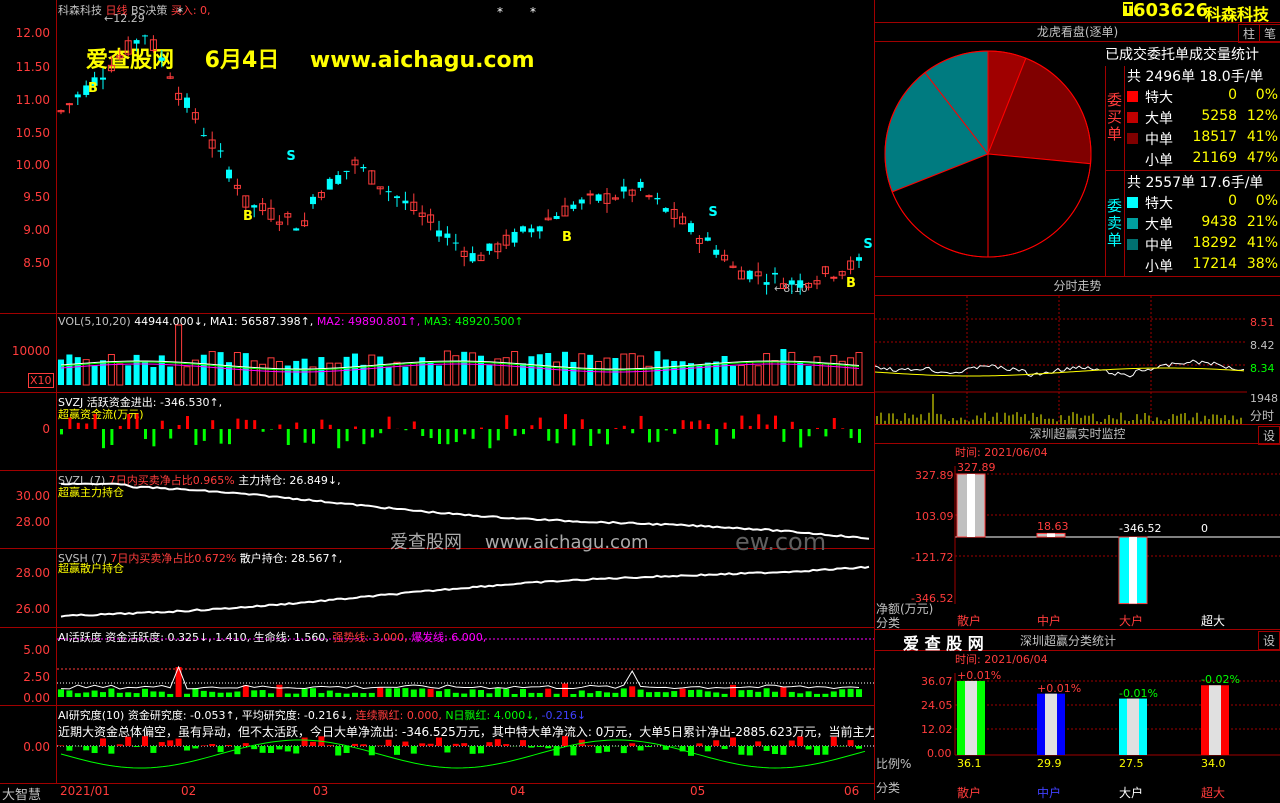 The image size is (1280, 803). Describe the element at coordinates (851, 791) in the screenshot. I see `x-tick: 06` at that location.